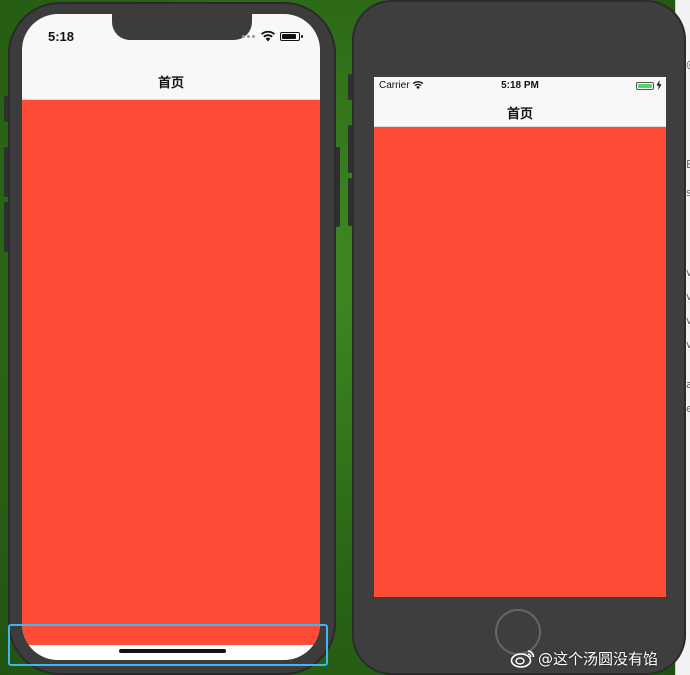 The image size is (690, 675). I want to click on status-bar: Carrier 5:18 PM, so click(520, 86).